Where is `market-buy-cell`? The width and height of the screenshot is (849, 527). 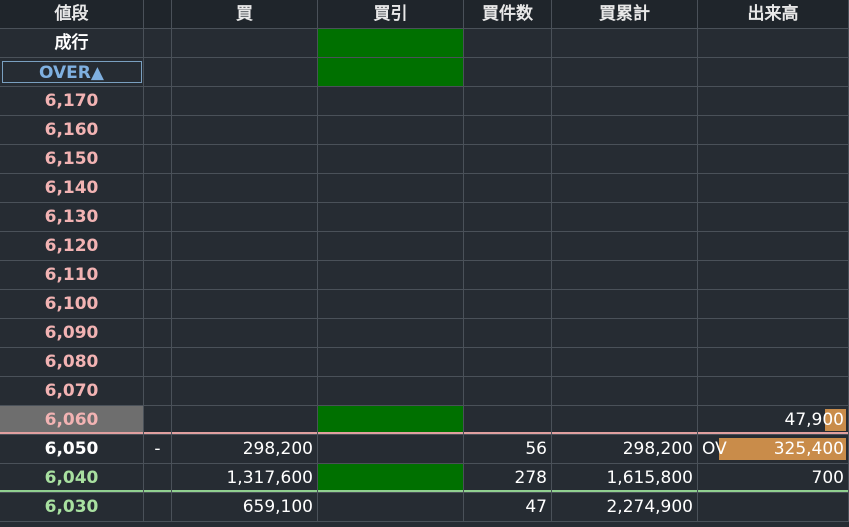 market-buy-cell is located at coordinates (245, 43).